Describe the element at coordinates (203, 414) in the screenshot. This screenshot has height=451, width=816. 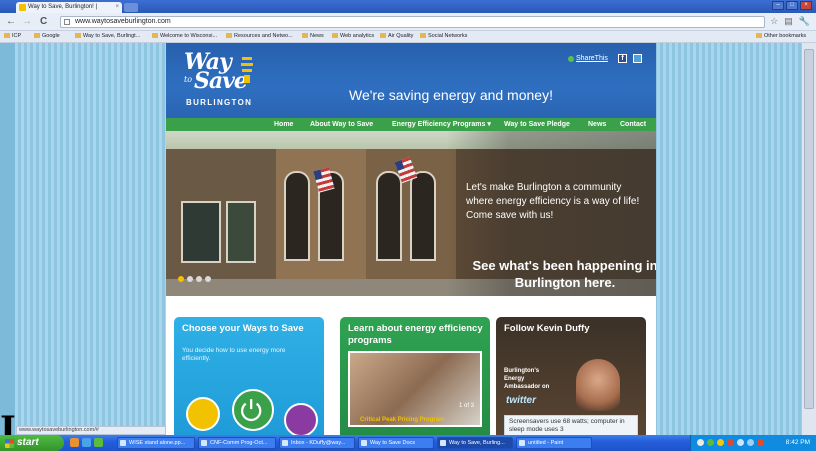
I see `lightbulb-icon` at that location.